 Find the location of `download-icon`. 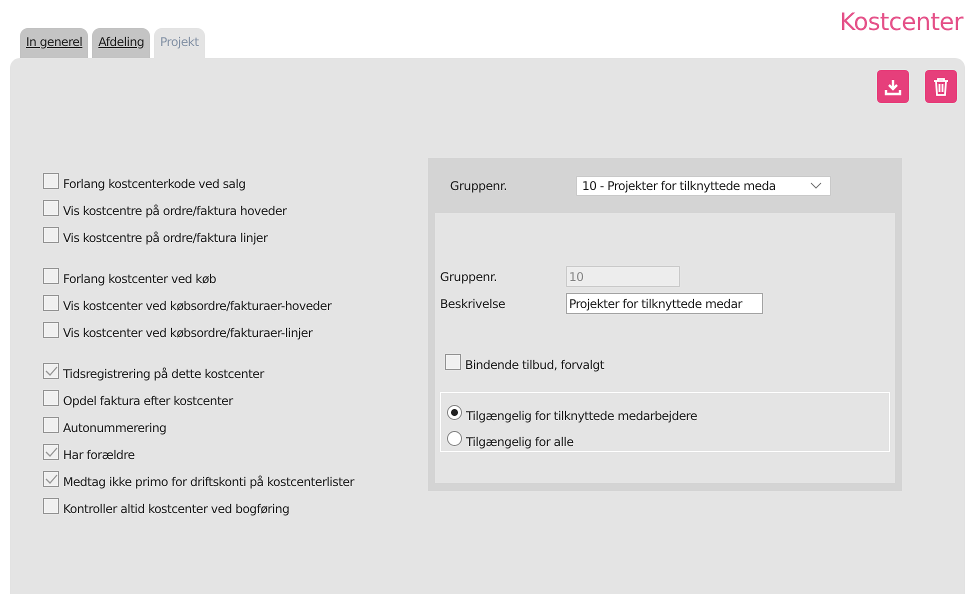

download-icon is located at coordinates (893, 87).